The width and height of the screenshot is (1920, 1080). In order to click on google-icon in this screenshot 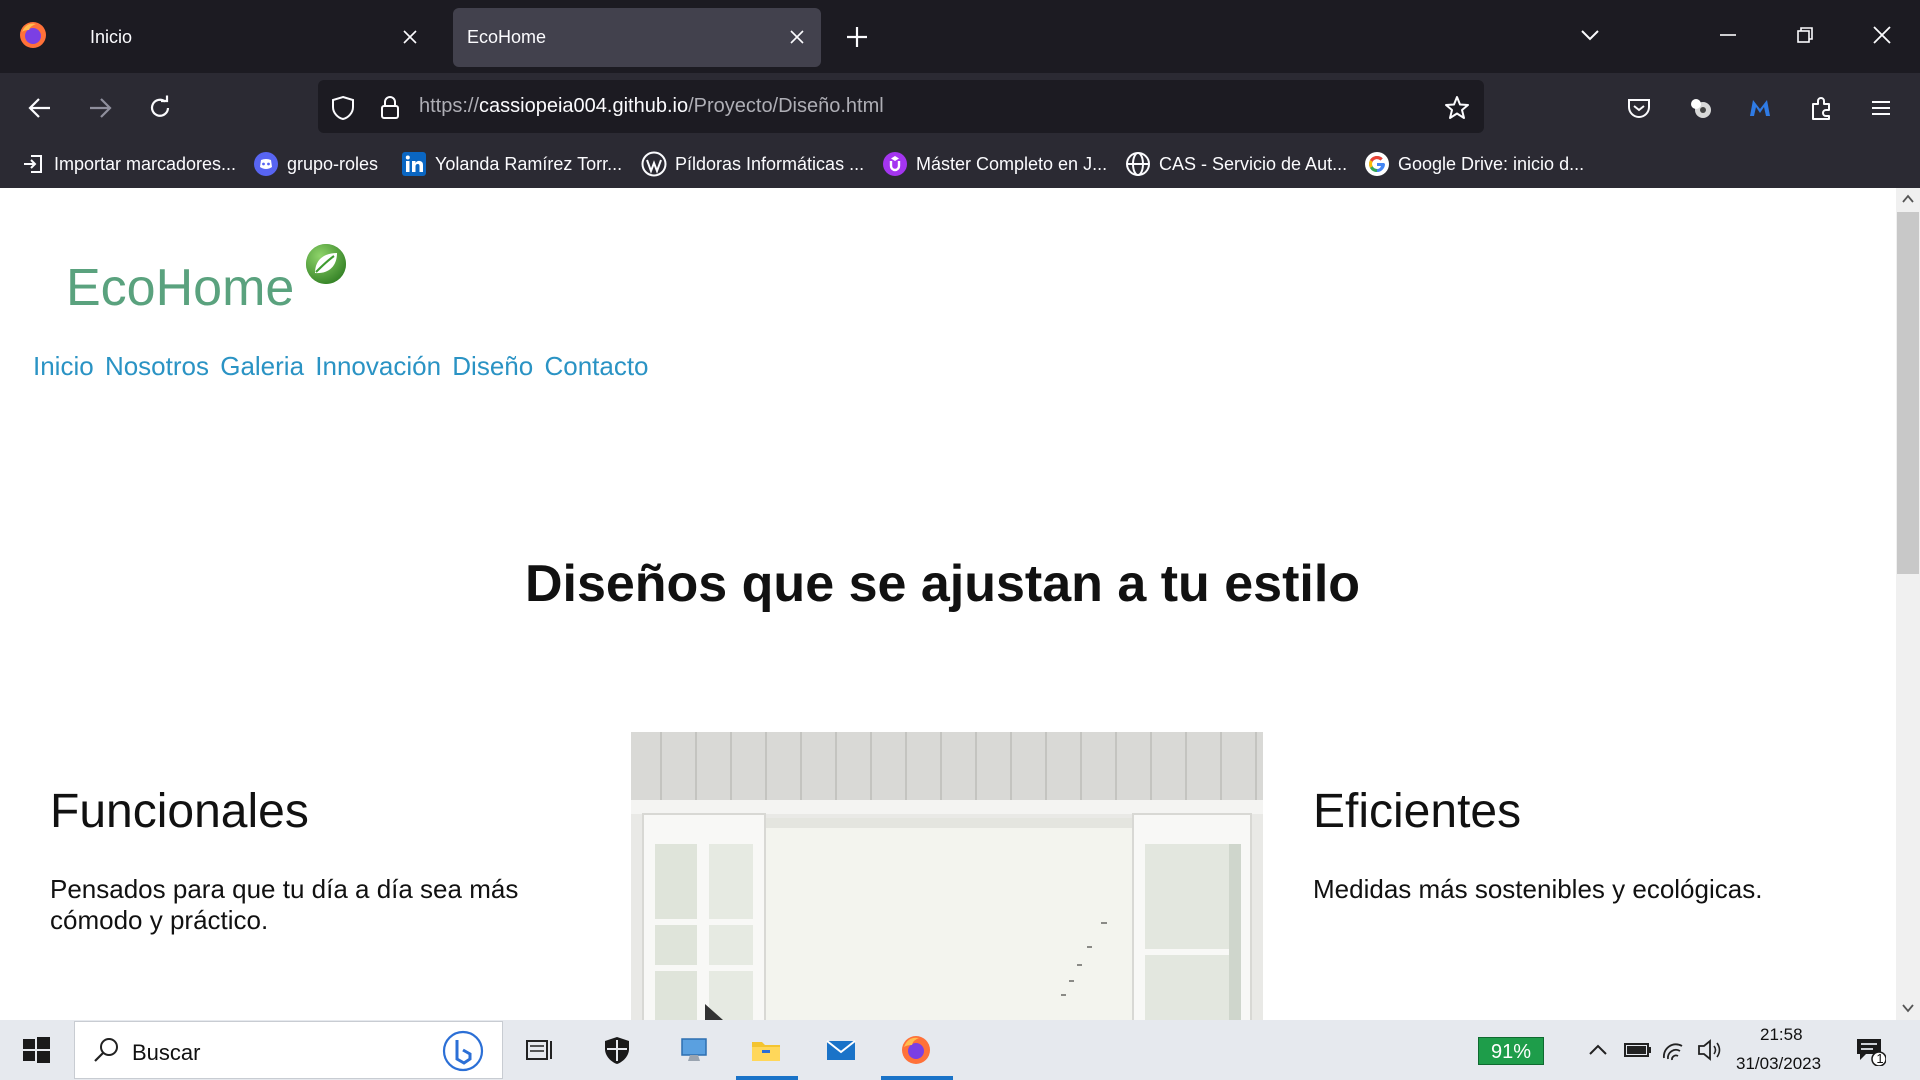, I will do `click(1377, 164)`.